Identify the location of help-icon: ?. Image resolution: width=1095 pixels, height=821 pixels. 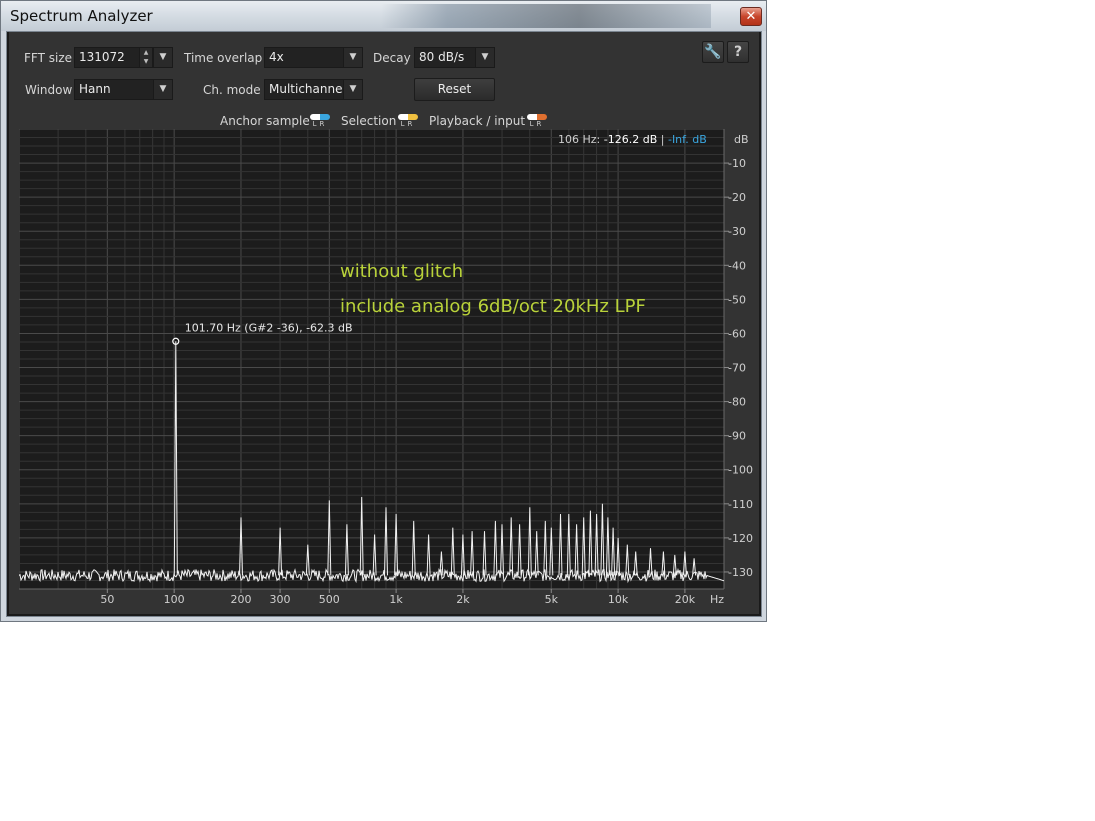
(738, 52).